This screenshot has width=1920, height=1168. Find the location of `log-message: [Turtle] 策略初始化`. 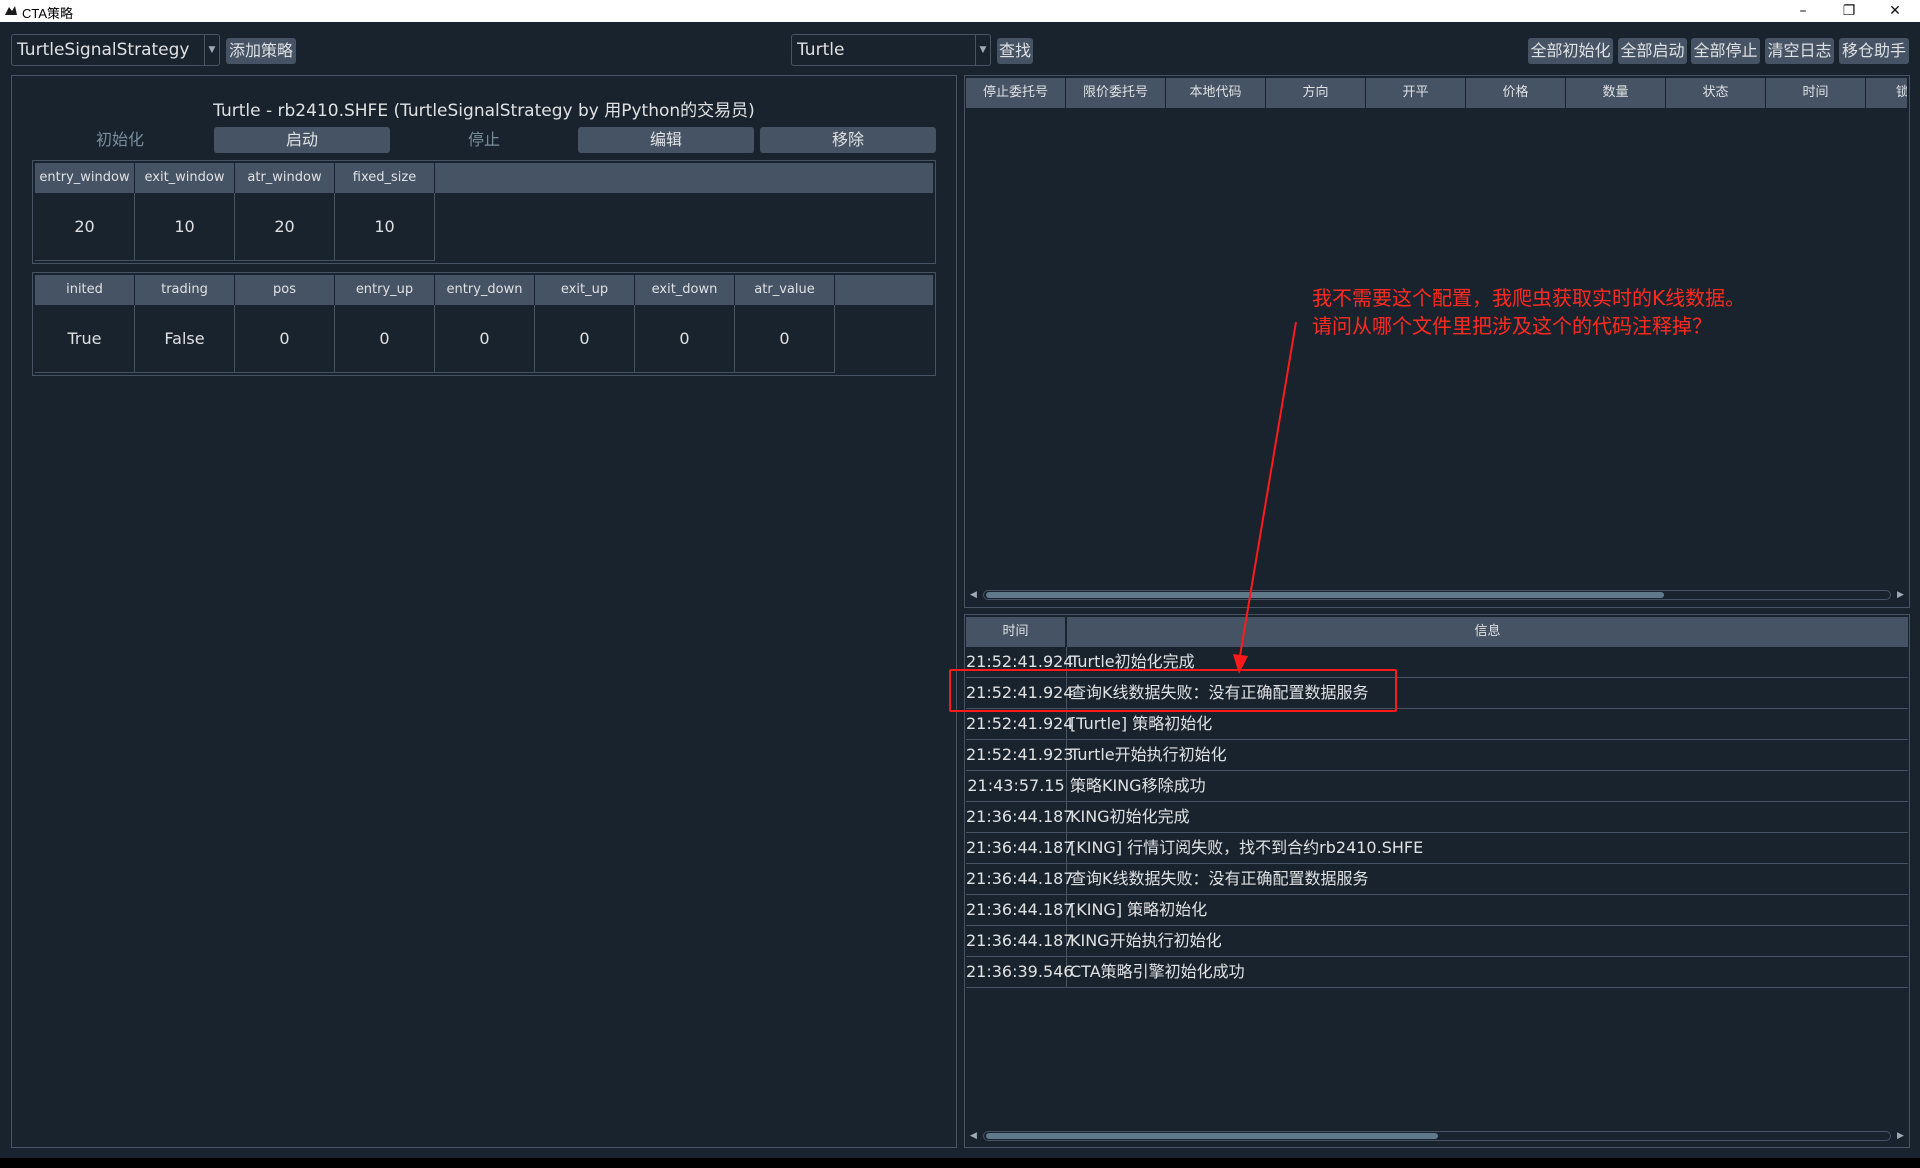

log-message: [Turtle] 策略初始化 is located at coordinates (1141, 723).